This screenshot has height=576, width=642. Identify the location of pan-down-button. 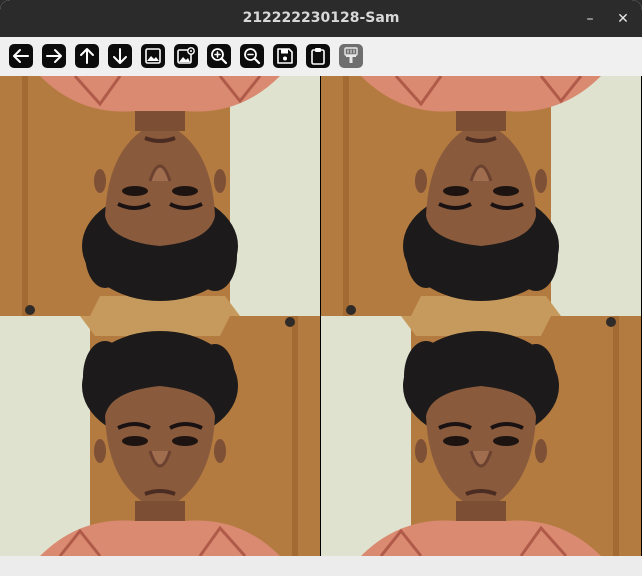
(120, 56).